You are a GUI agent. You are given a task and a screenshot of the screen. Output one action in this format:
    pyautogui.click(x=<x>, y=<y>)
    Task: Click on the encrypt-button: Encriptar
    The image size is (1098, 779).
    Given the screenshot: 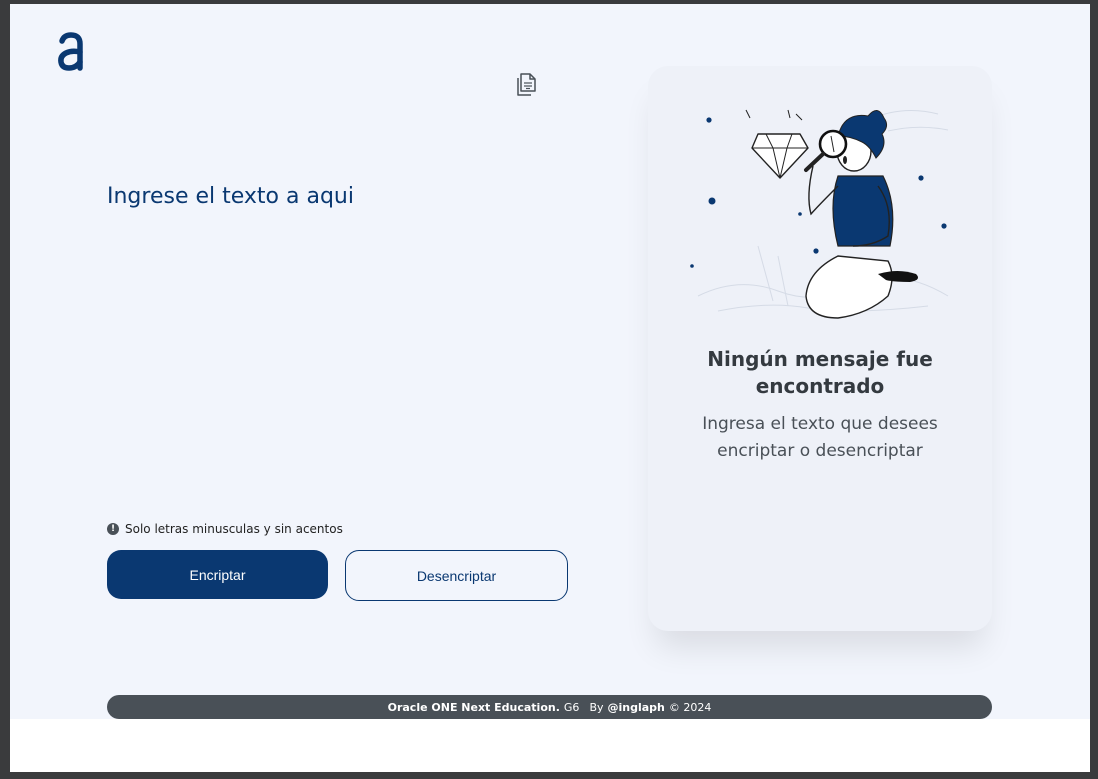 What is the action you would take?
    pyautogui.click(x=217, y=574)
    